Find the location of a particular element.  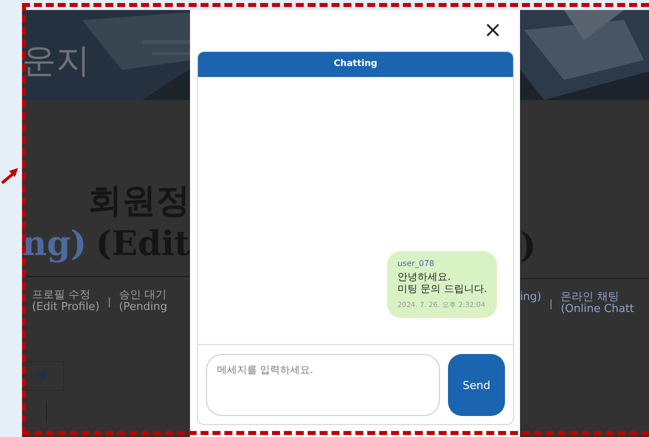

message-input: 메세지를 입력하세요. is located at coordinates (323, 385).